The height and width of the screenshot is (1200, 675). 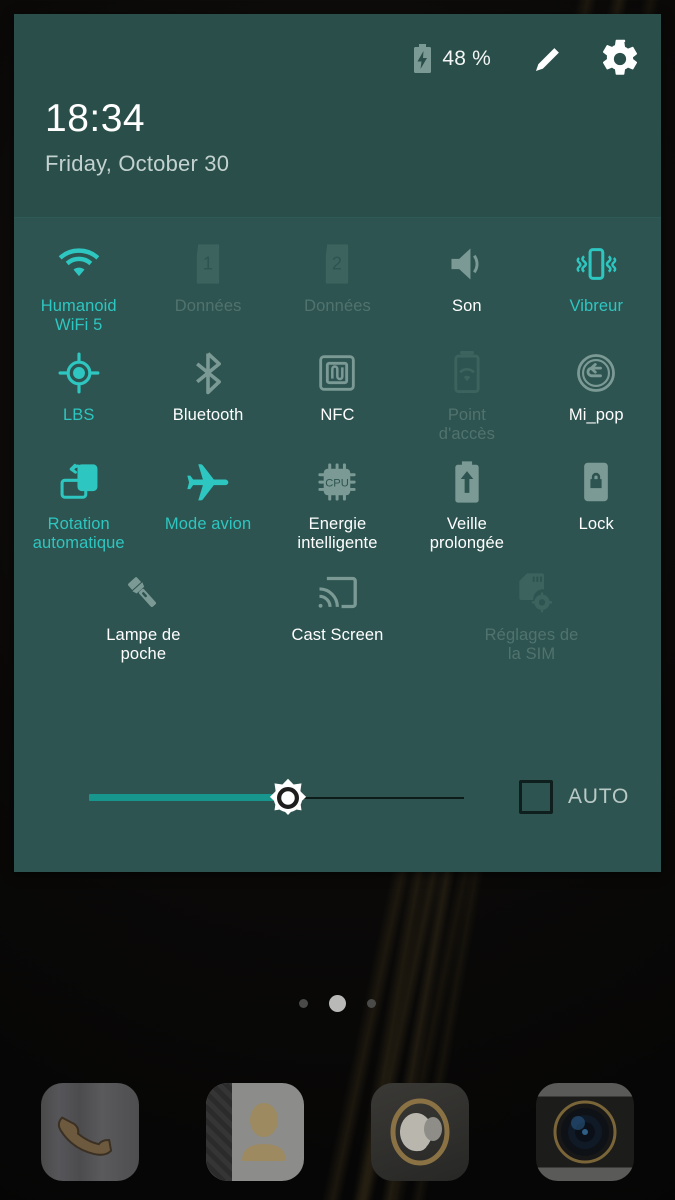 I want to click on sim-1-data-icon: 1, so click(x=208, y=264).